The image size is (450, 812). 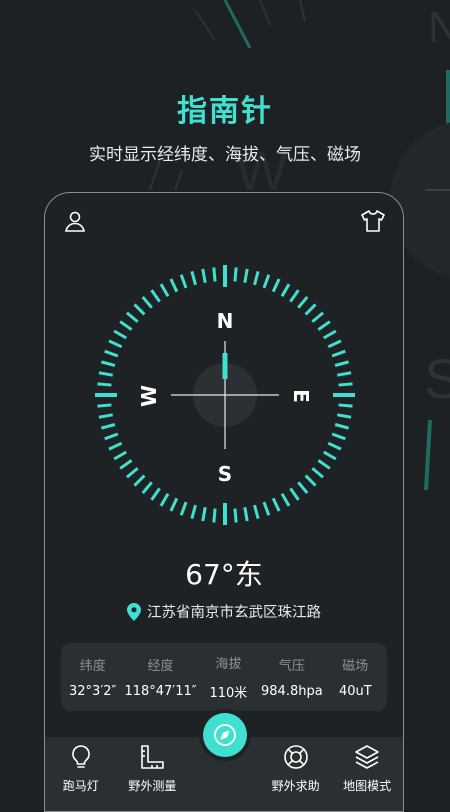 I want to click on page-subtitle: 实时显示经纬度、海拔、气压、磁场, so click(x=225, y=155).